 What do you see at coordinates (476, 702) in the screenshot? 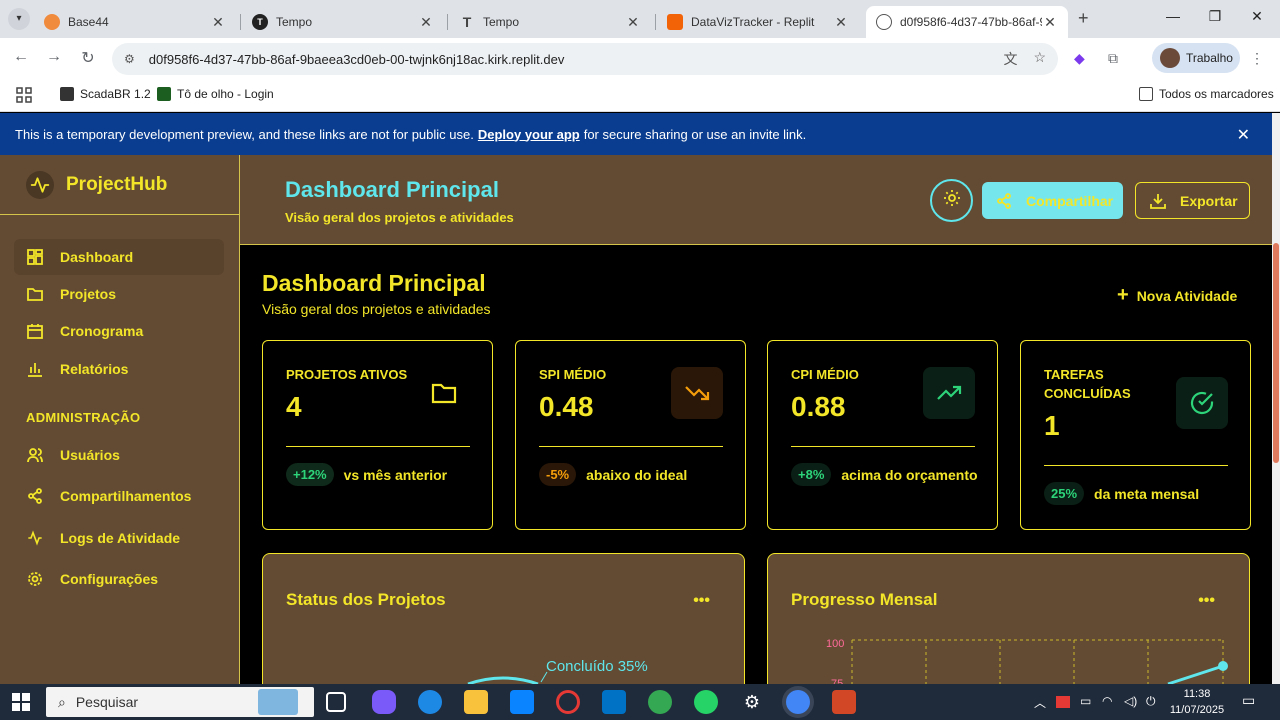
I see `file-explorer-icon` at bounding box center [476, 702].